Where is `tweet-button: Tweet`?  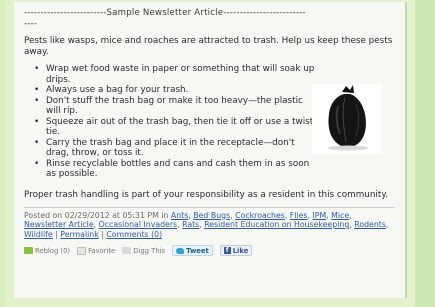 tweet-button: Tweet is located at coordinates (192, 251).